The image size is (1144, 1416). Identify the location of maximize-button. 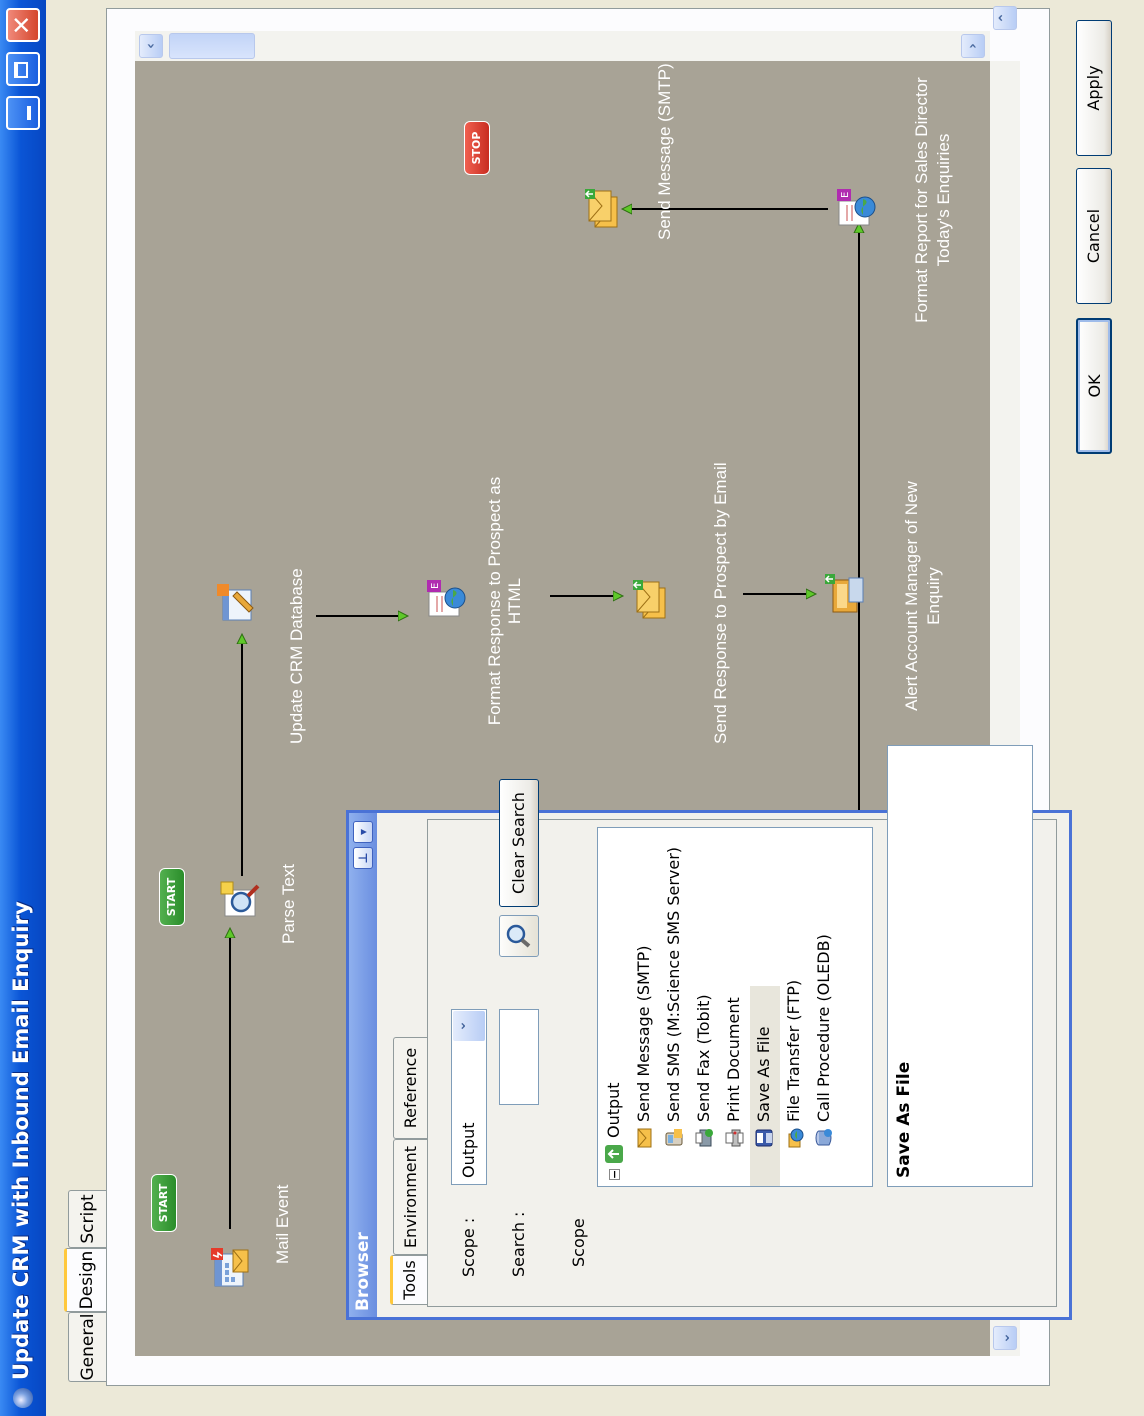
(23, 69).